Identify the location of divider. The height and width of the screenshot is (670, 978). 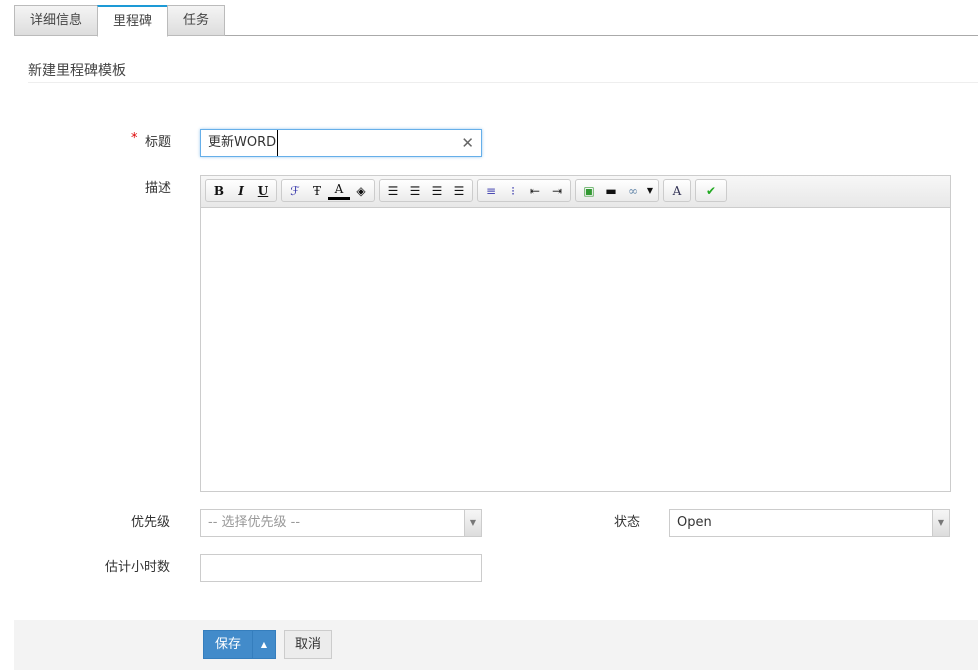
(503, 82).